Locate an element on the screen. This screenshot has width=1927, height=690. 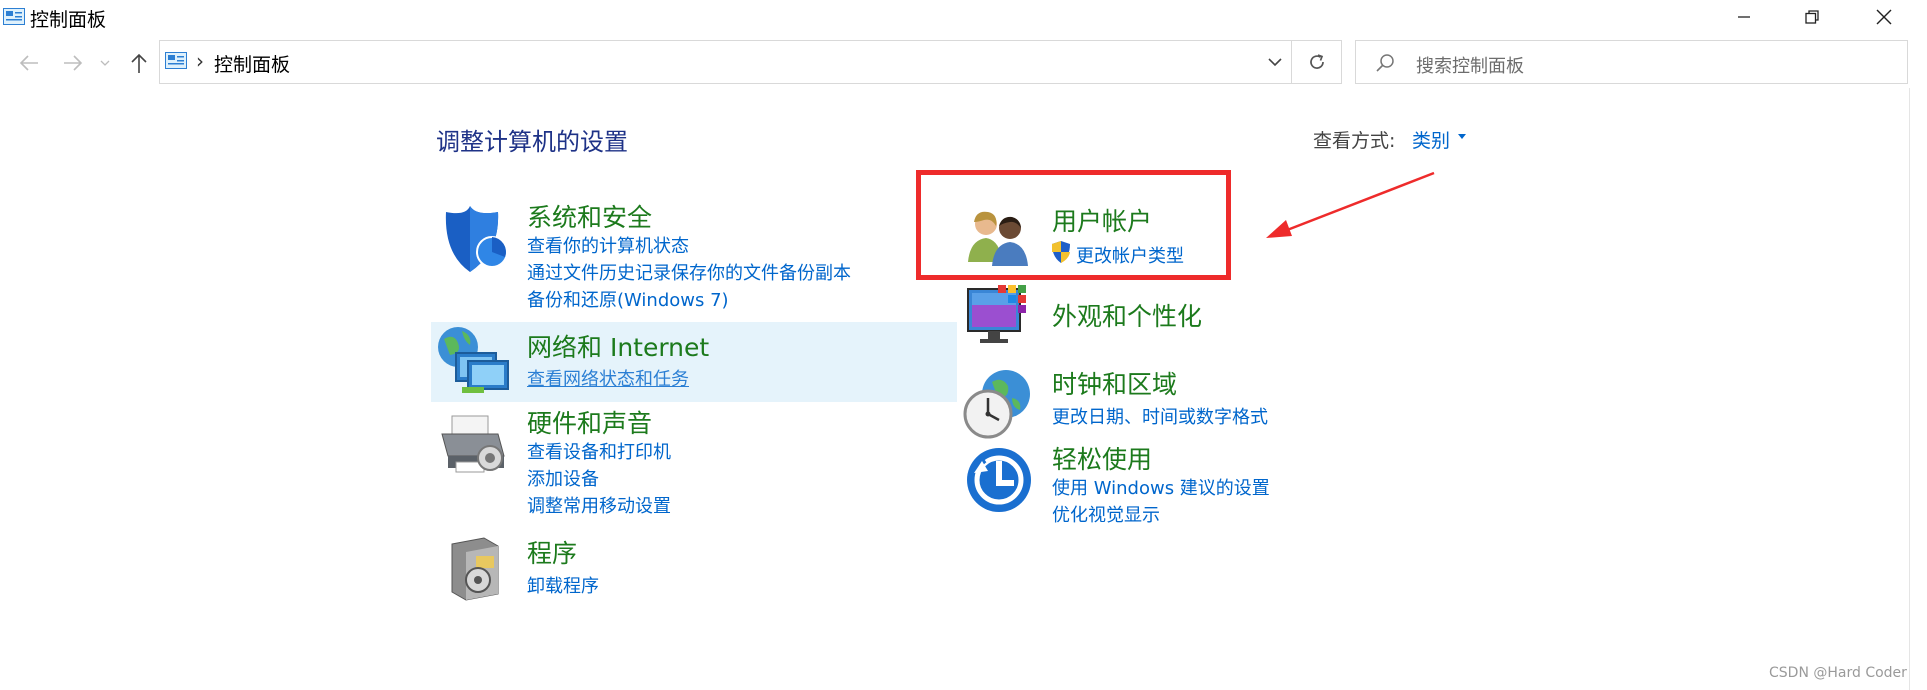
arrow-up-icon is located at coordinates (139, 63).